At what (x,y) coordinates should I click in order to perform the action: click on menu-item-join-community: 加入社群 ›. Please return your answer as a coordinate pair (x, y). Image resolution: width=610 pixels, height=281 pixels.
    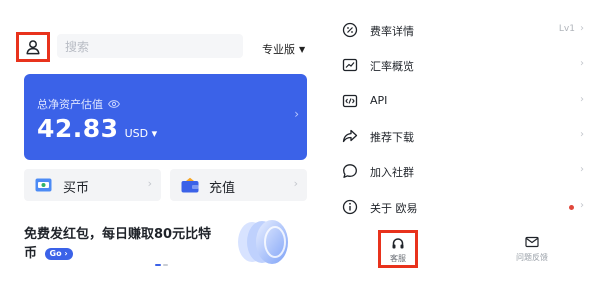
    Looking at the image, I should click on (461, 171).